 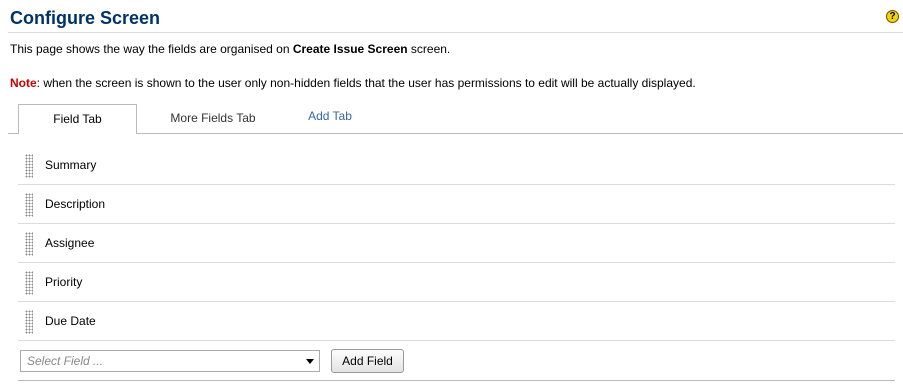 I want to click on tab-more-fields: More Fields Tab, so click(x=213, y=118).